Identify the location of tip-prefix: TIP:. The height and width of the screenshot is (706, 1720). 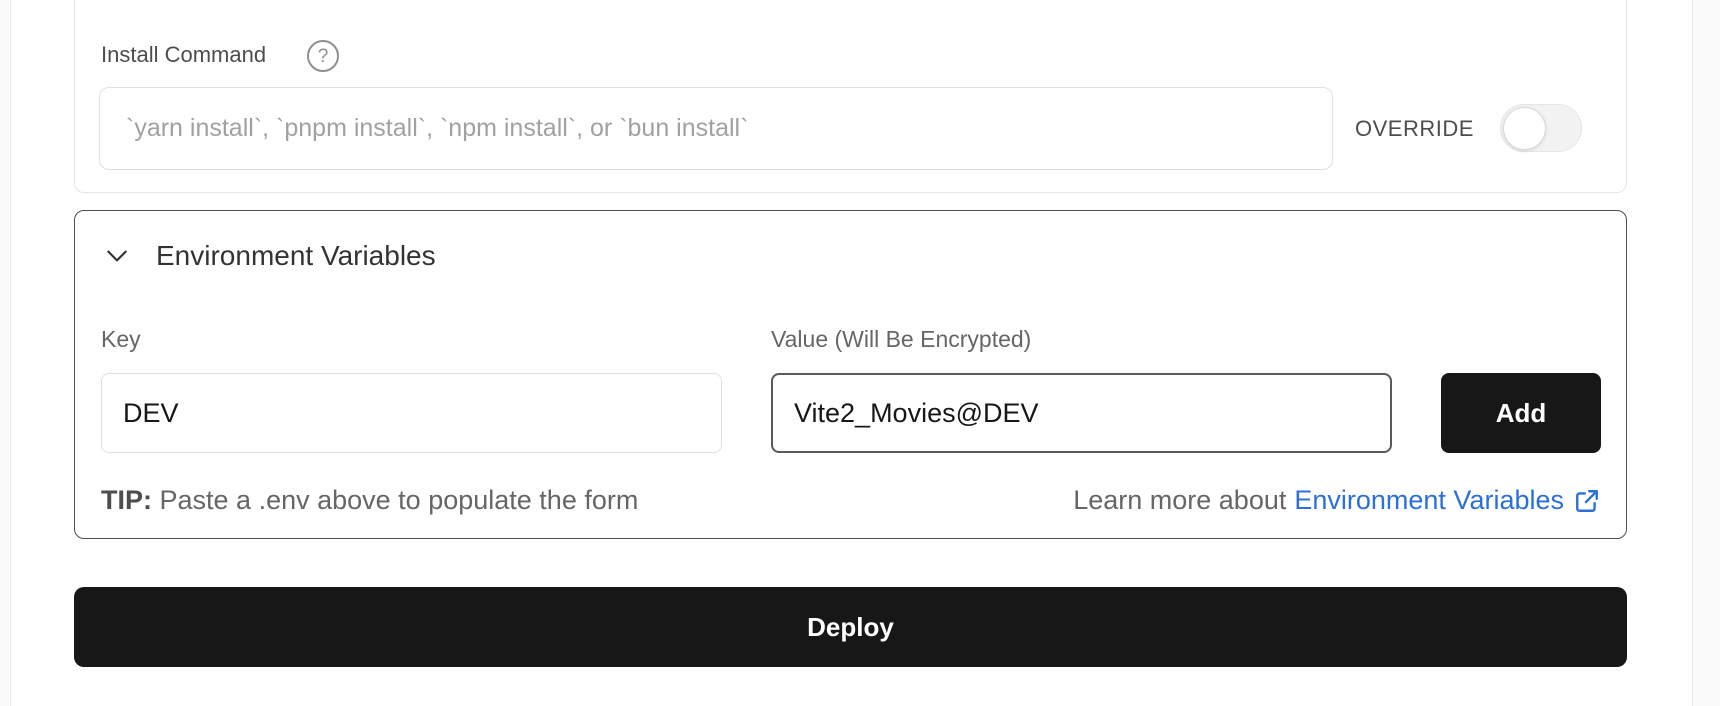
(126, 500).